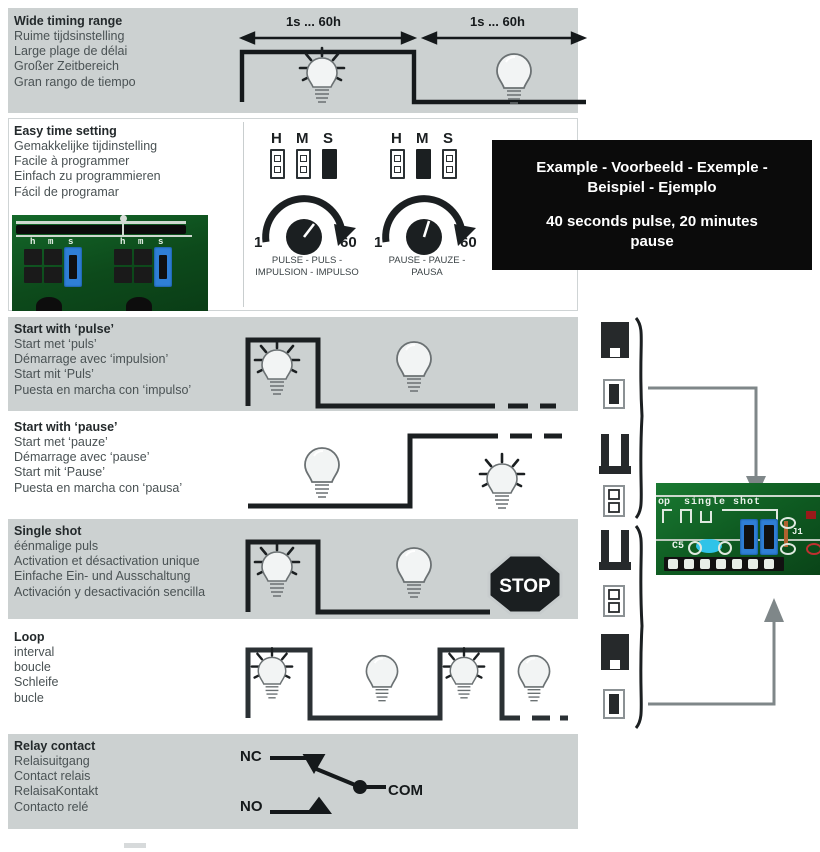 This screenshot has height=852, width=820. I want to click on pcb-photo-dip-switches: h m s h m s, so click(110, 263).